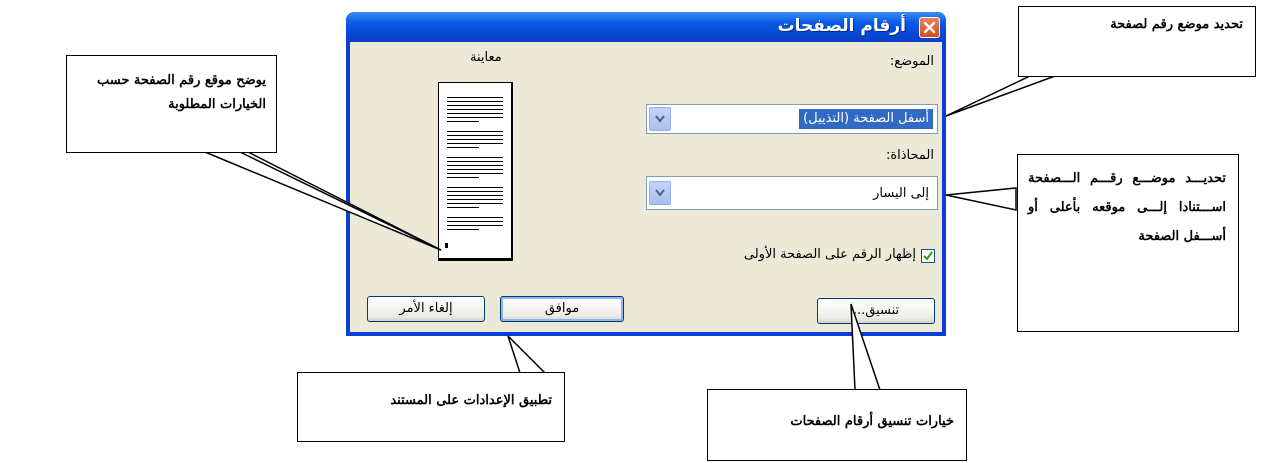 Image resolution: width=1264 pixels, height=463 pixels. Describe the element at coordinates (837, 425) in the screenshot. I see `callout-format: خيارات تنسيق أرقام الصفحات` at that location.